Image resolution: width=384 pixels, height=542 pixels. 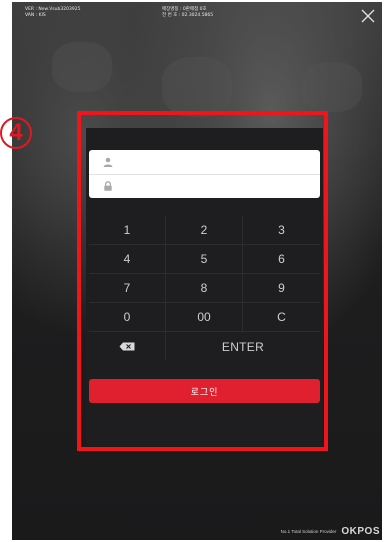 What do you see at coordinates (360, 531) in the screenshot?
I see `brand-logo: OKPOS` at bounding box center [360, 531].